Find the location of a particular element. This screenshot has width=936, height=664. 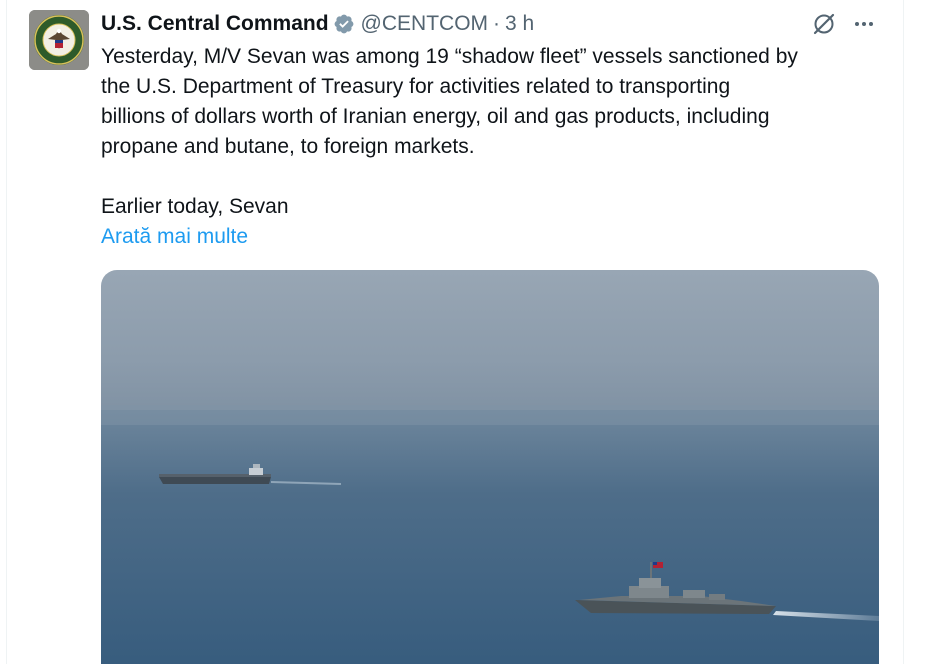

more-options-icon is located at coordinates (864, 24).